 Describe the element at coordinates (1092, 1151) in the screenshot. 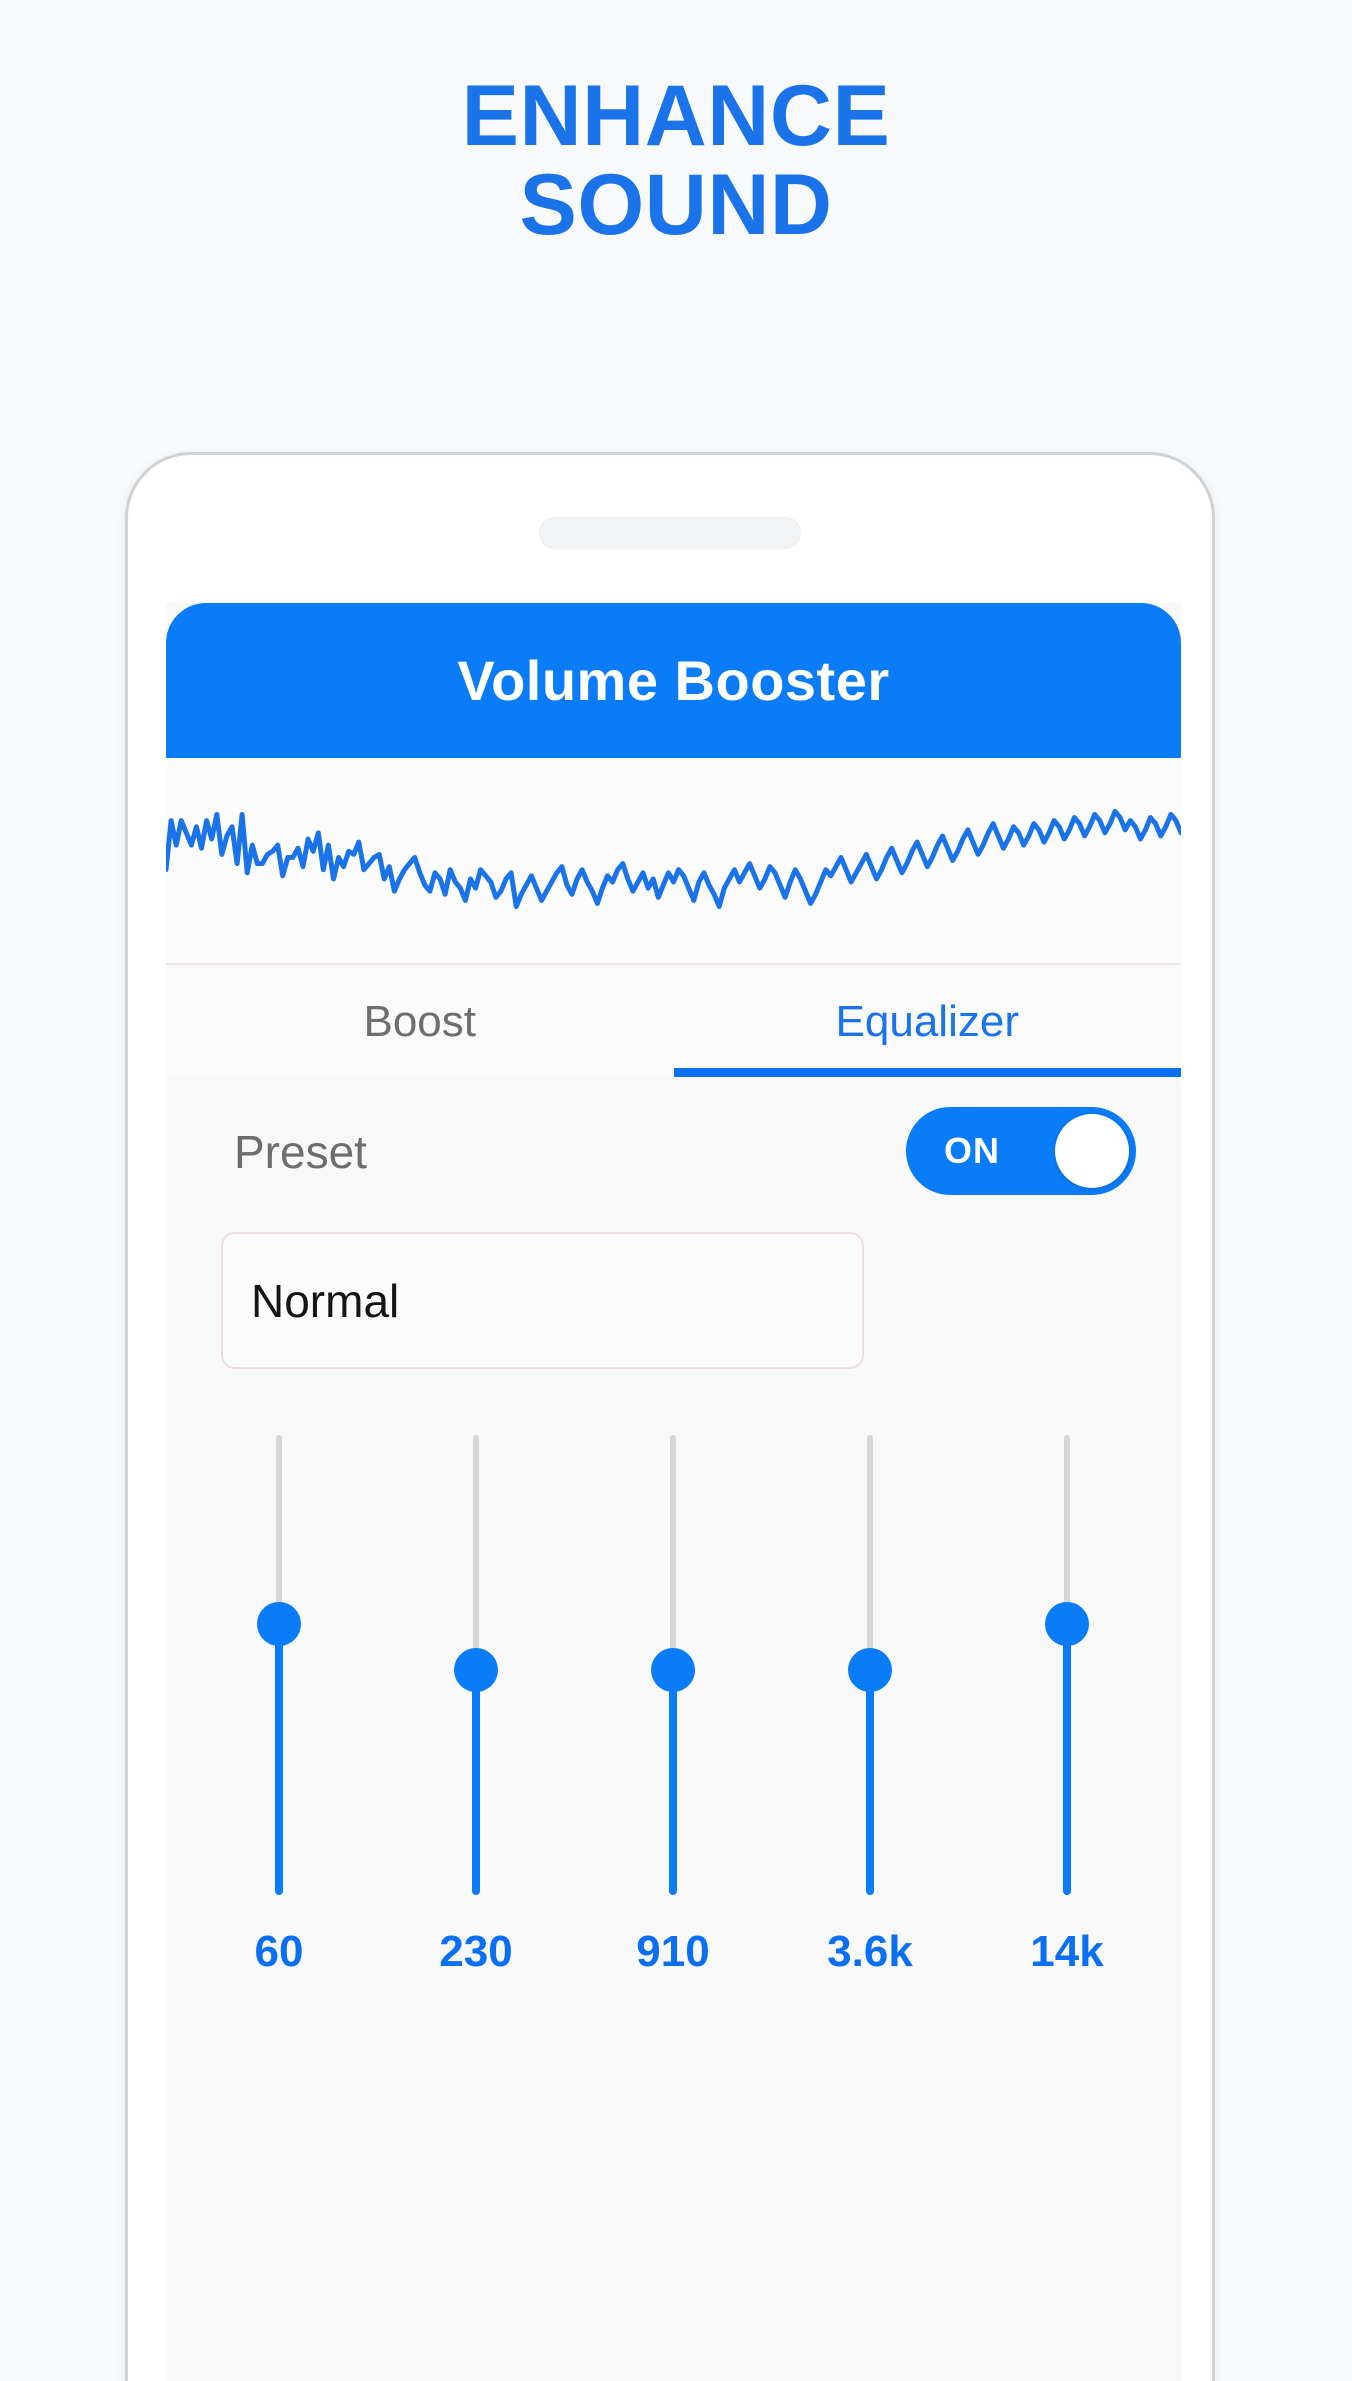

I see `toggle-knob` at that location.